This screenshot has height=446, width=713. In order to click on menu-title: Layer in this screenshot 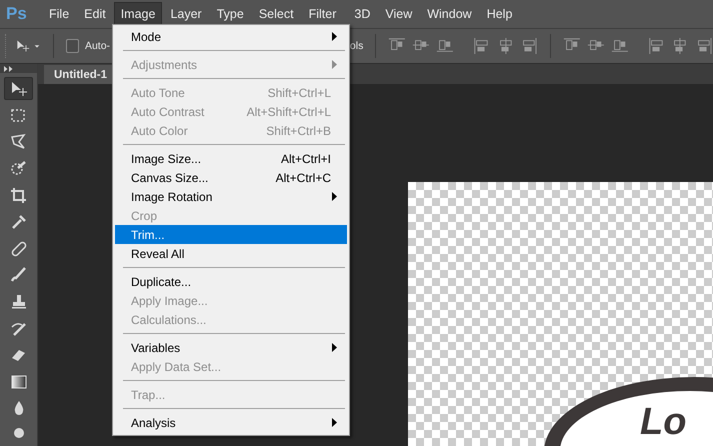, I will do `click(186, 14)`.